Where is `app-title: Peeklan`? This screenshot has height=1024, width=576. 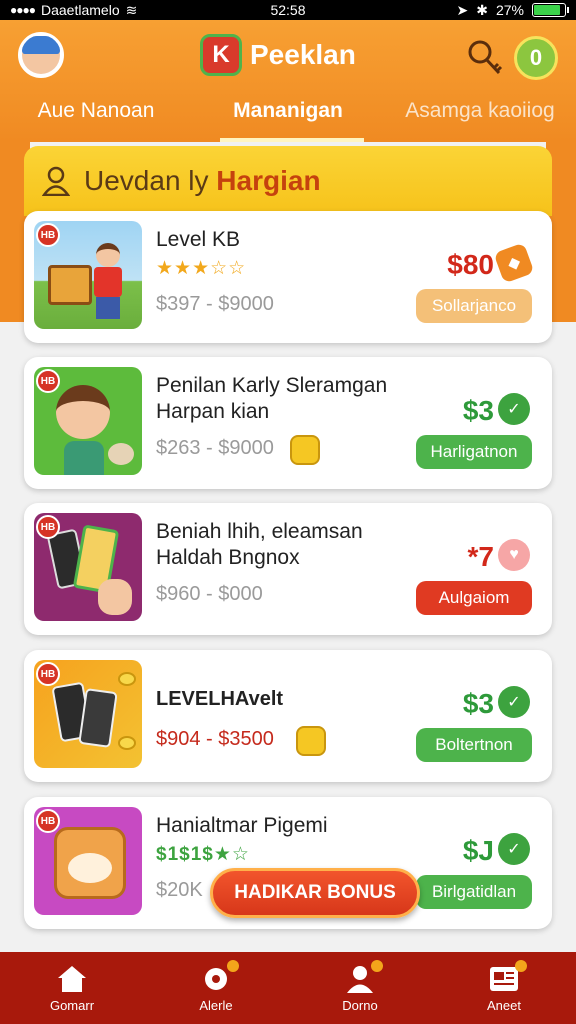
app-title: Peeklan is located at coordinates (303, 54).